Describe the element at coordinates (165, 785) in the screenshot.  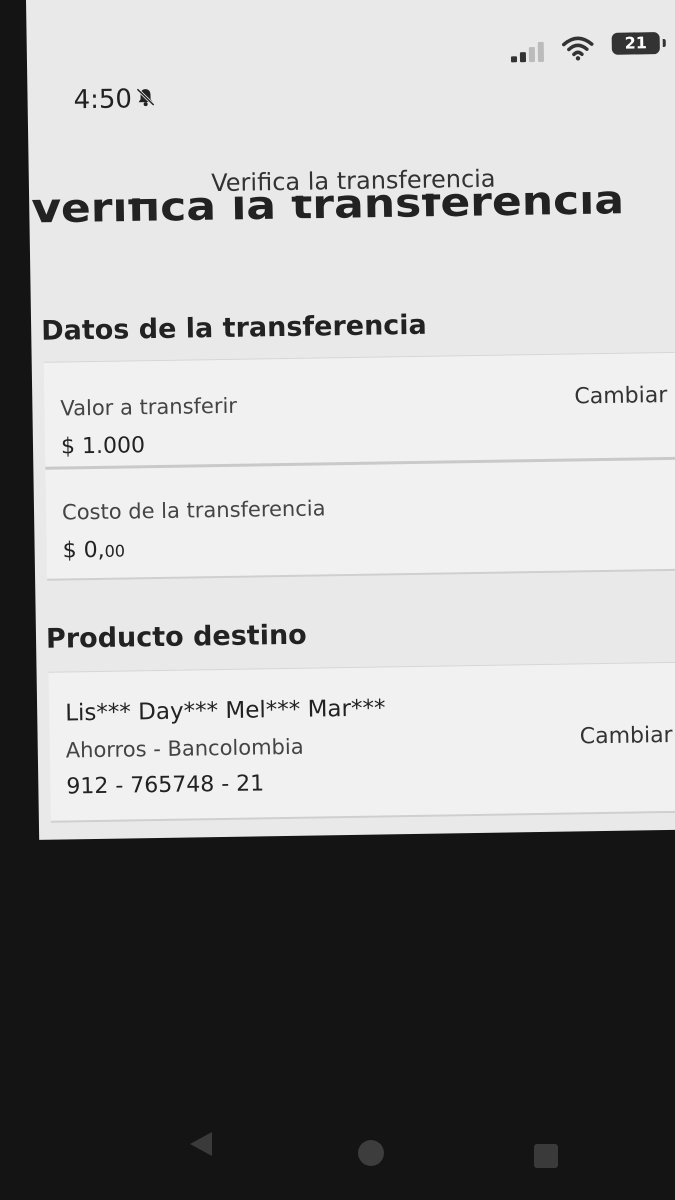
I see `account-number: 912 - 765748 - 21` at that location.